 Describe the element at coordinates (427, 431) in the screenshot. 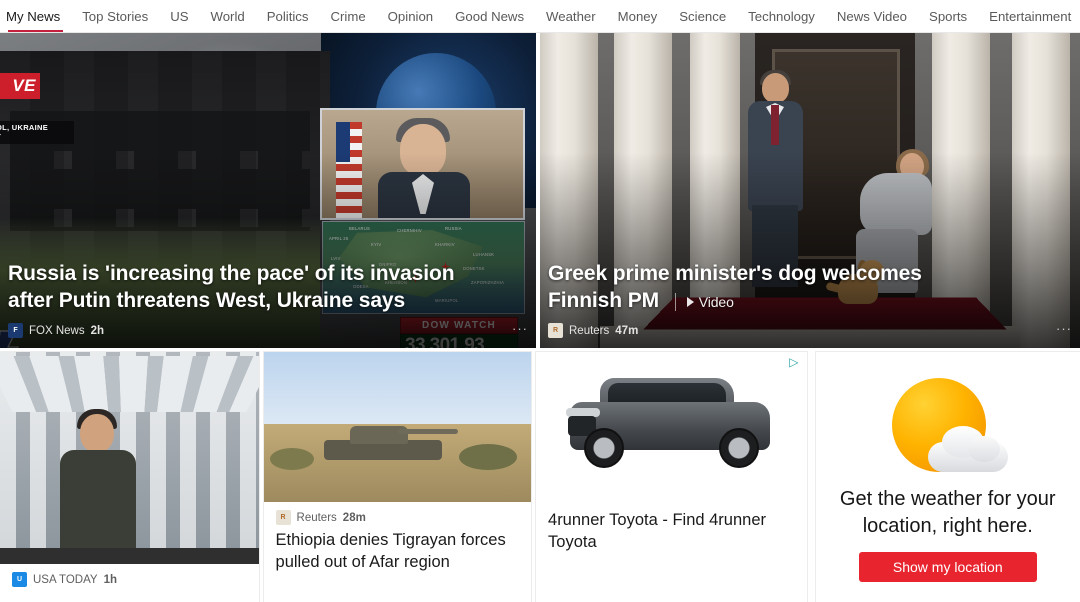

I see `tank-barrel` at that location.